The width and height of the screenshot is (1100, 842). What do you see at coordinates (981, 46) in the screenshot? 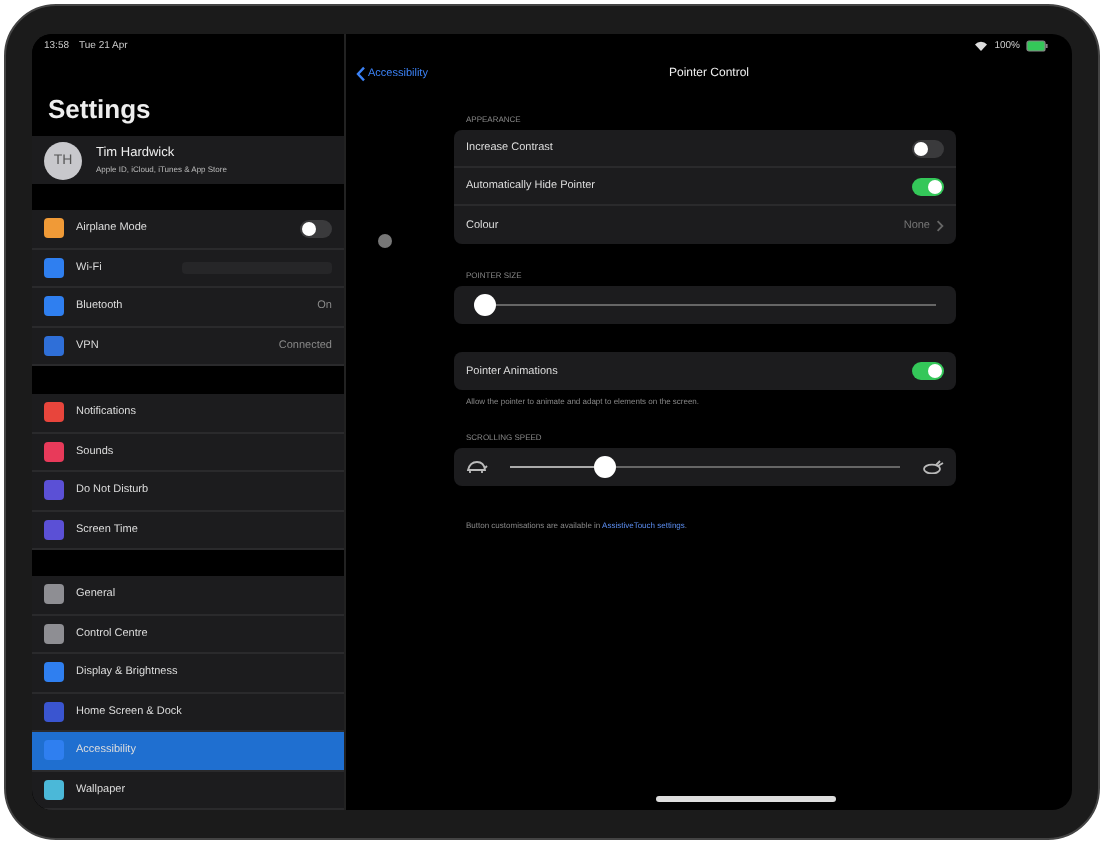
I see `wifi-icon` at bounding box center [981, 46].